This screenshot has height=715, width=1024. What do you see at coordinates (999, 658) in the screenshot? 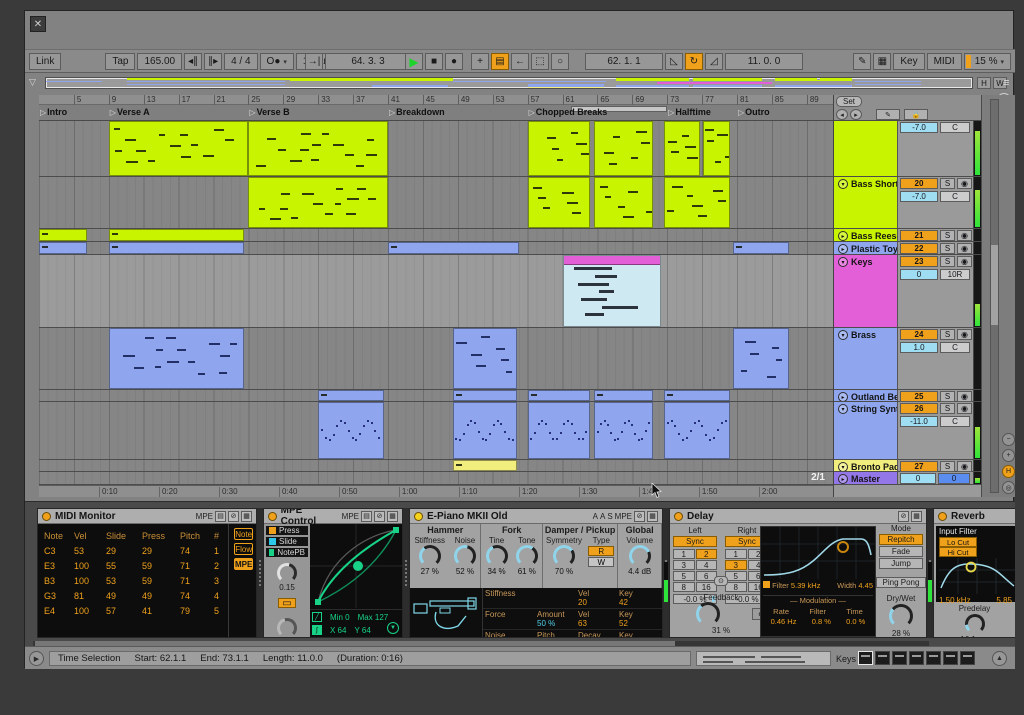
I see `show-detail-button: ▲` at bounding box center [999, 658].